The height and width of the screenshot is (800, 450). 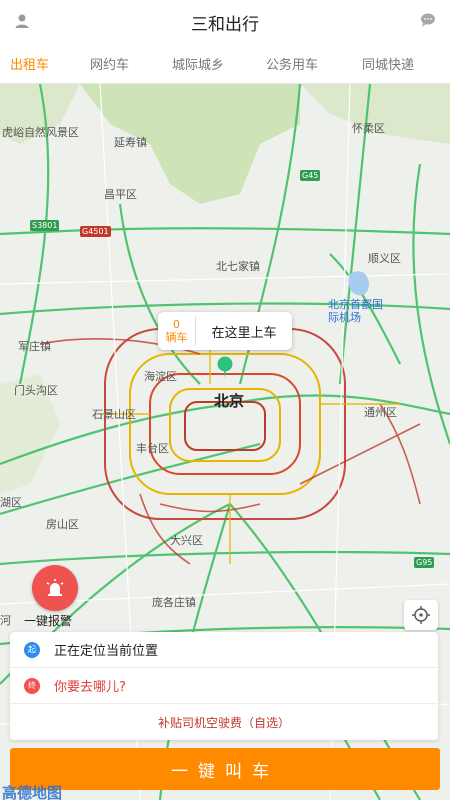 I want to click on road-badge-g4501: G4501, so click(x=95, y=231).